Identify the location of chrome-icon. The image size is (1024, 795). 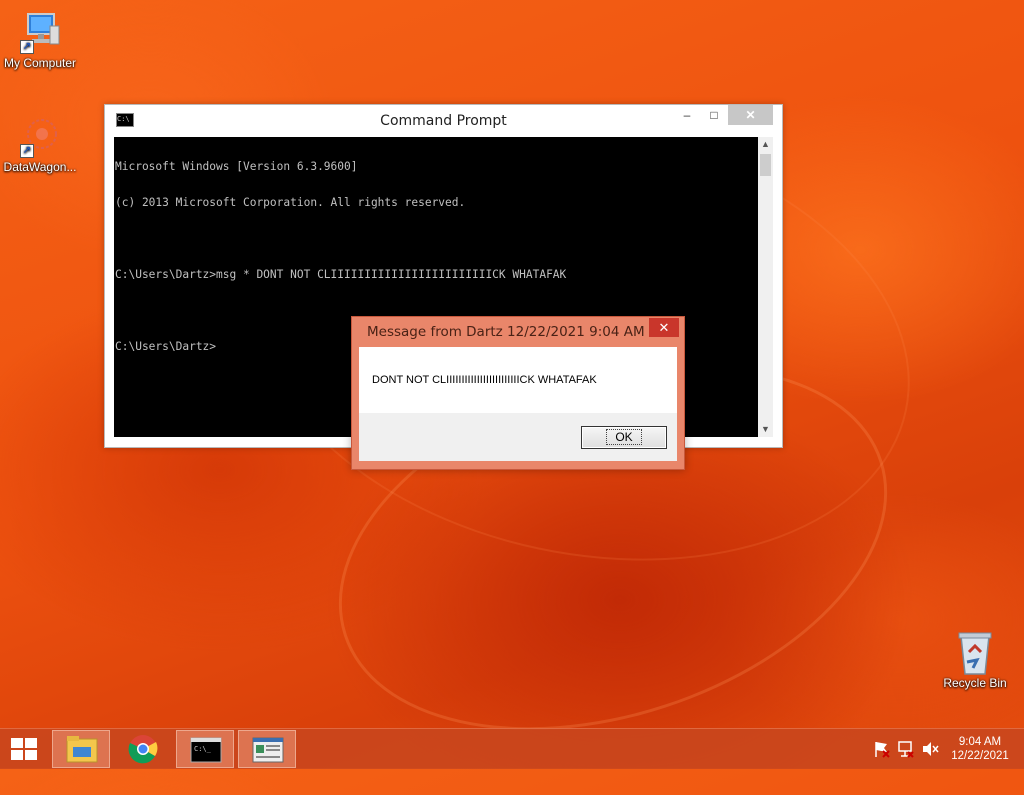
(143, 749).